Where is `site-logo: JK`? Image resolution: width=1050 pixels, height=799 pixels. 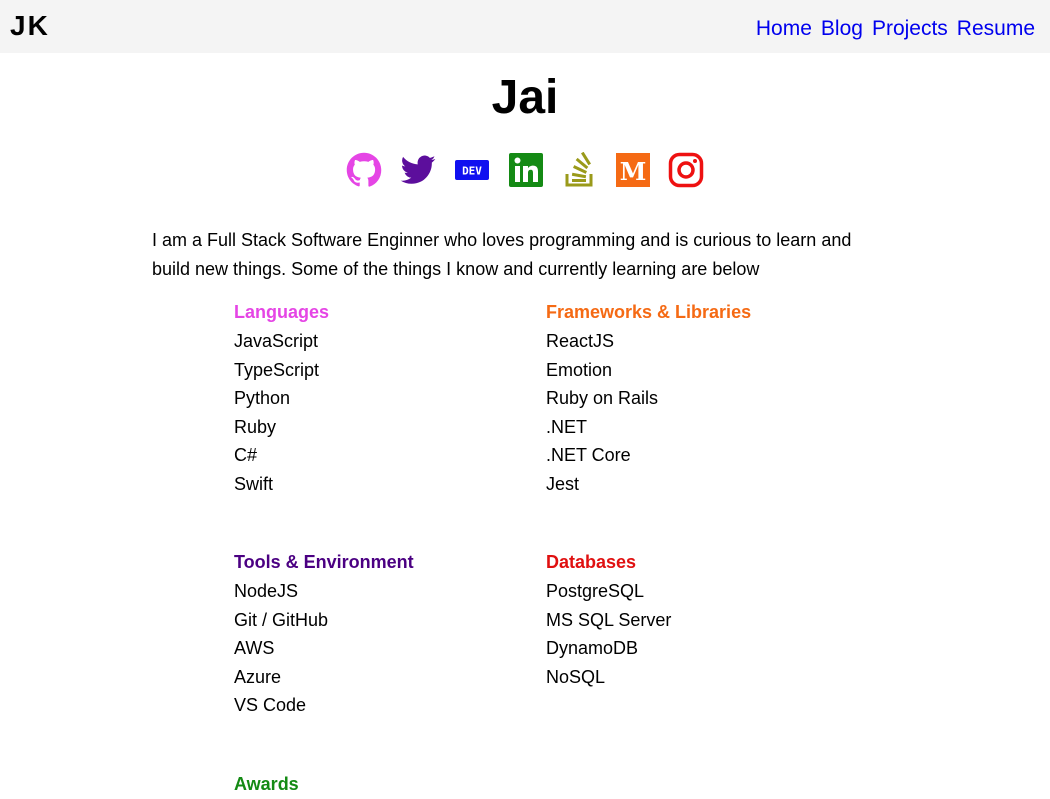 site-logo: JK is located at coordinates (30, 26).